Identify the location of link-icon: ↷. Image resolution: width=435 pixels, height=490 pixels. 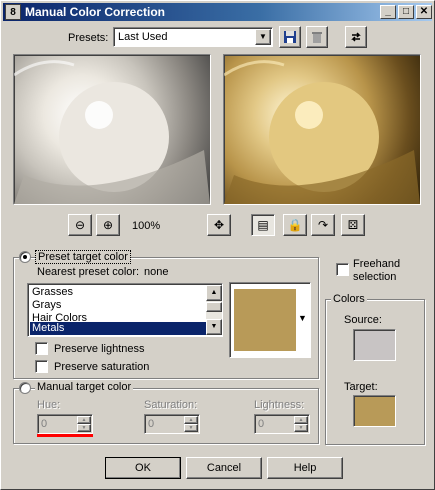
(323, 225).